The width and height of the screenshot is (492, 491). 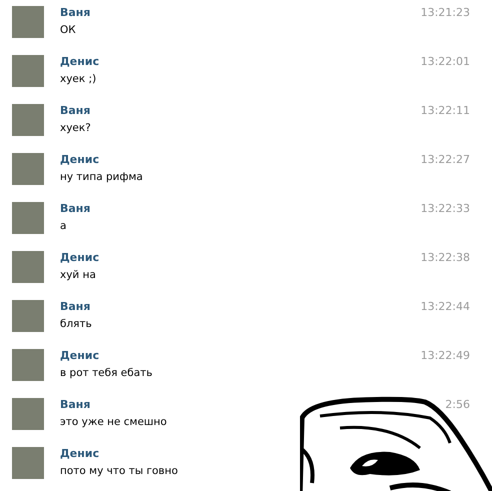 What do you see at coordinates (64, 226) in the screenshot?
I see `message-text: а` at bounding box center [64, 226].